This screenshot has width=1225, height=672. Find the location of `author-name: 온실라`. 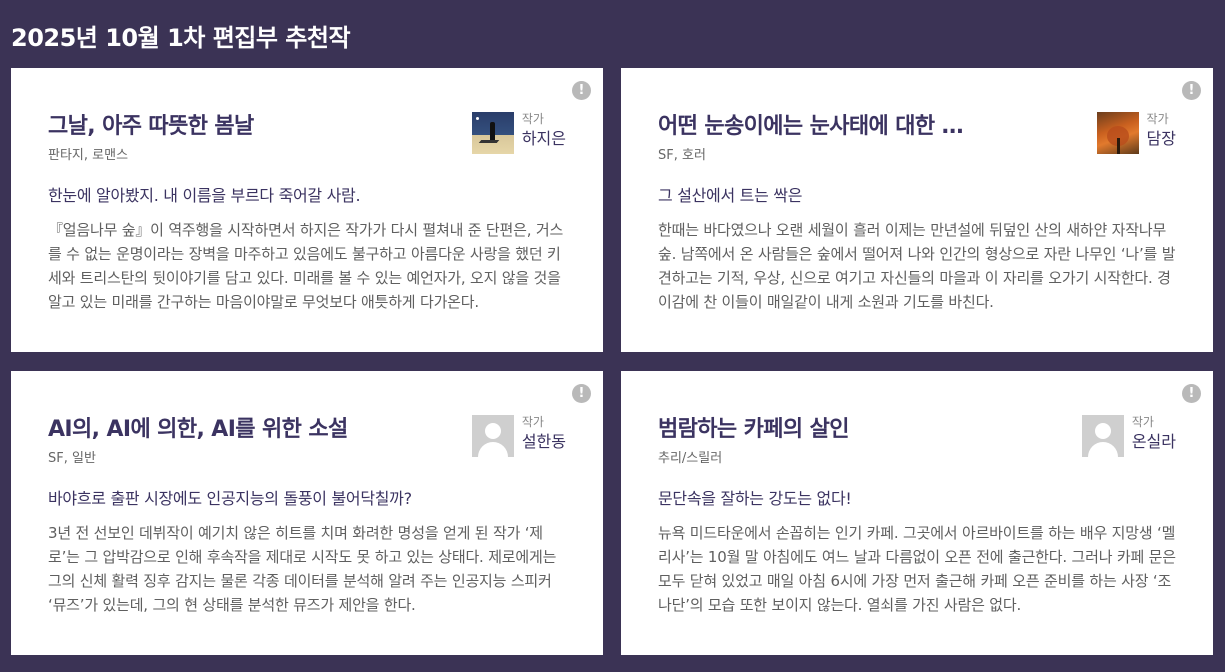

author-name: 온실라 is located at coordinates (1154, 442).